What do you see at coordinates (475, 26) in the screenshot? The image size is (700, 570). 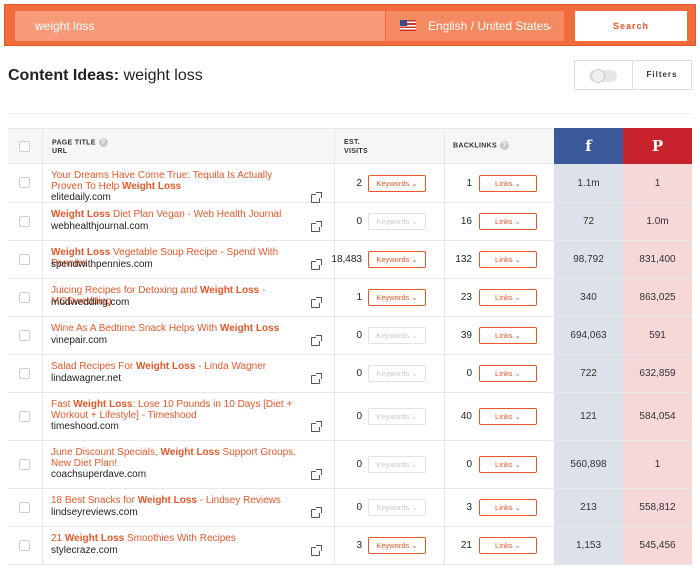 I see `language-select: English / United States ⌄` at bounding box center [475, 26].